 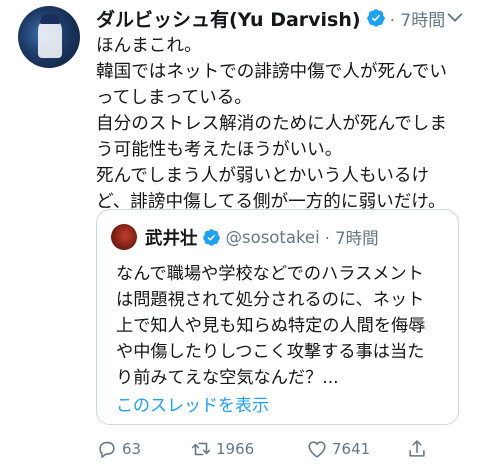 What do you see at coordinates (174, 98) in the screenshot?
I see `tweet-line: ってしまっている。` at bounding box center [174, 98].